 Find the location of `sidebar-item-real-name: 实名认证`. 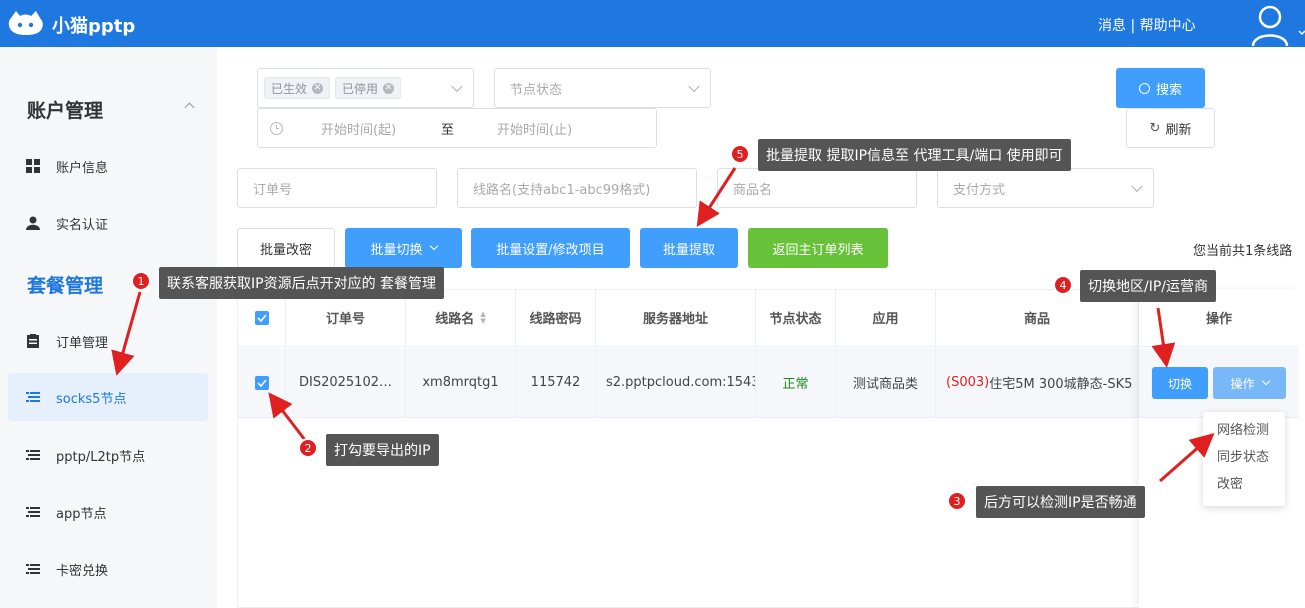

sidebar-item-real-name: 实名认证 is located at coordinates (108, 223).